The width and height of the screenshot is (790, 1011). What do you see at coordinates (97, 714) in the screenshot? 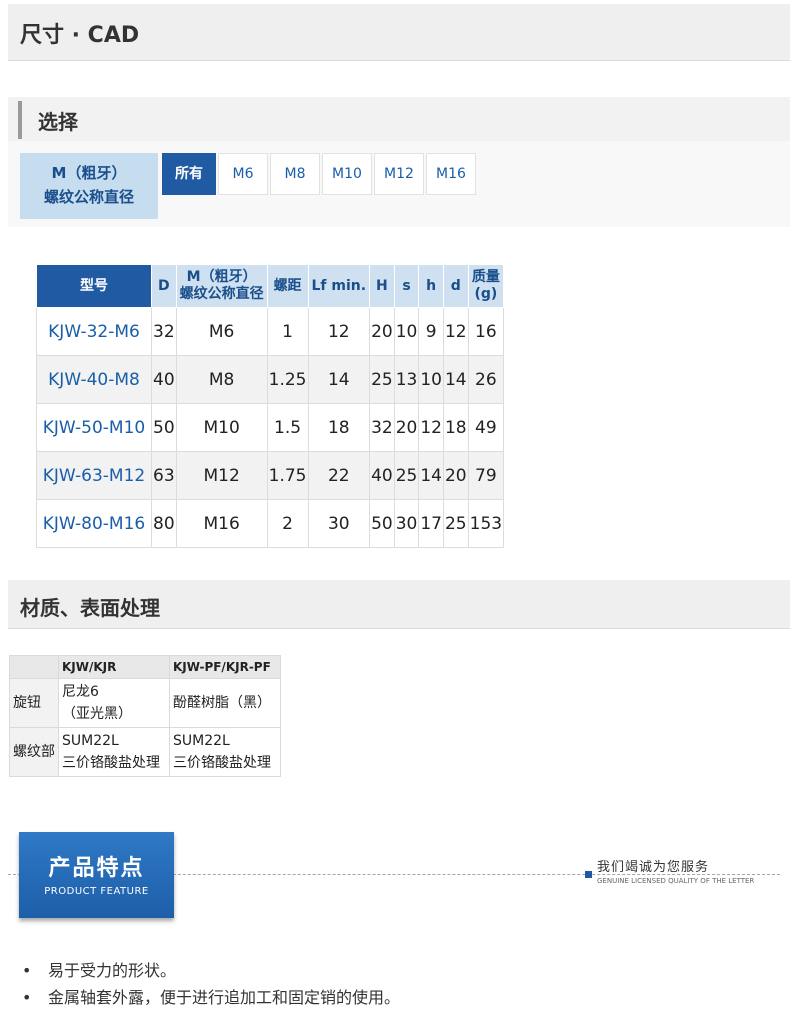
I see `mat-cell-line: （亚光黑）` at bounding box center [97, 714].